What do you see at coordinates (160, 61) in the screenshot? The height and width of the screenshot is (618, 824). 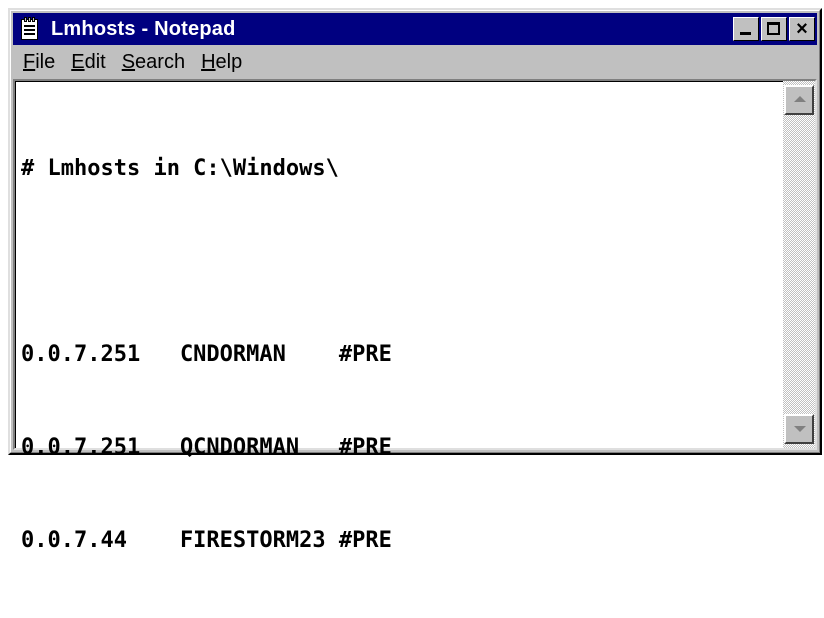 I see `menu-search-label: earch` at bounding box center [160, 61].